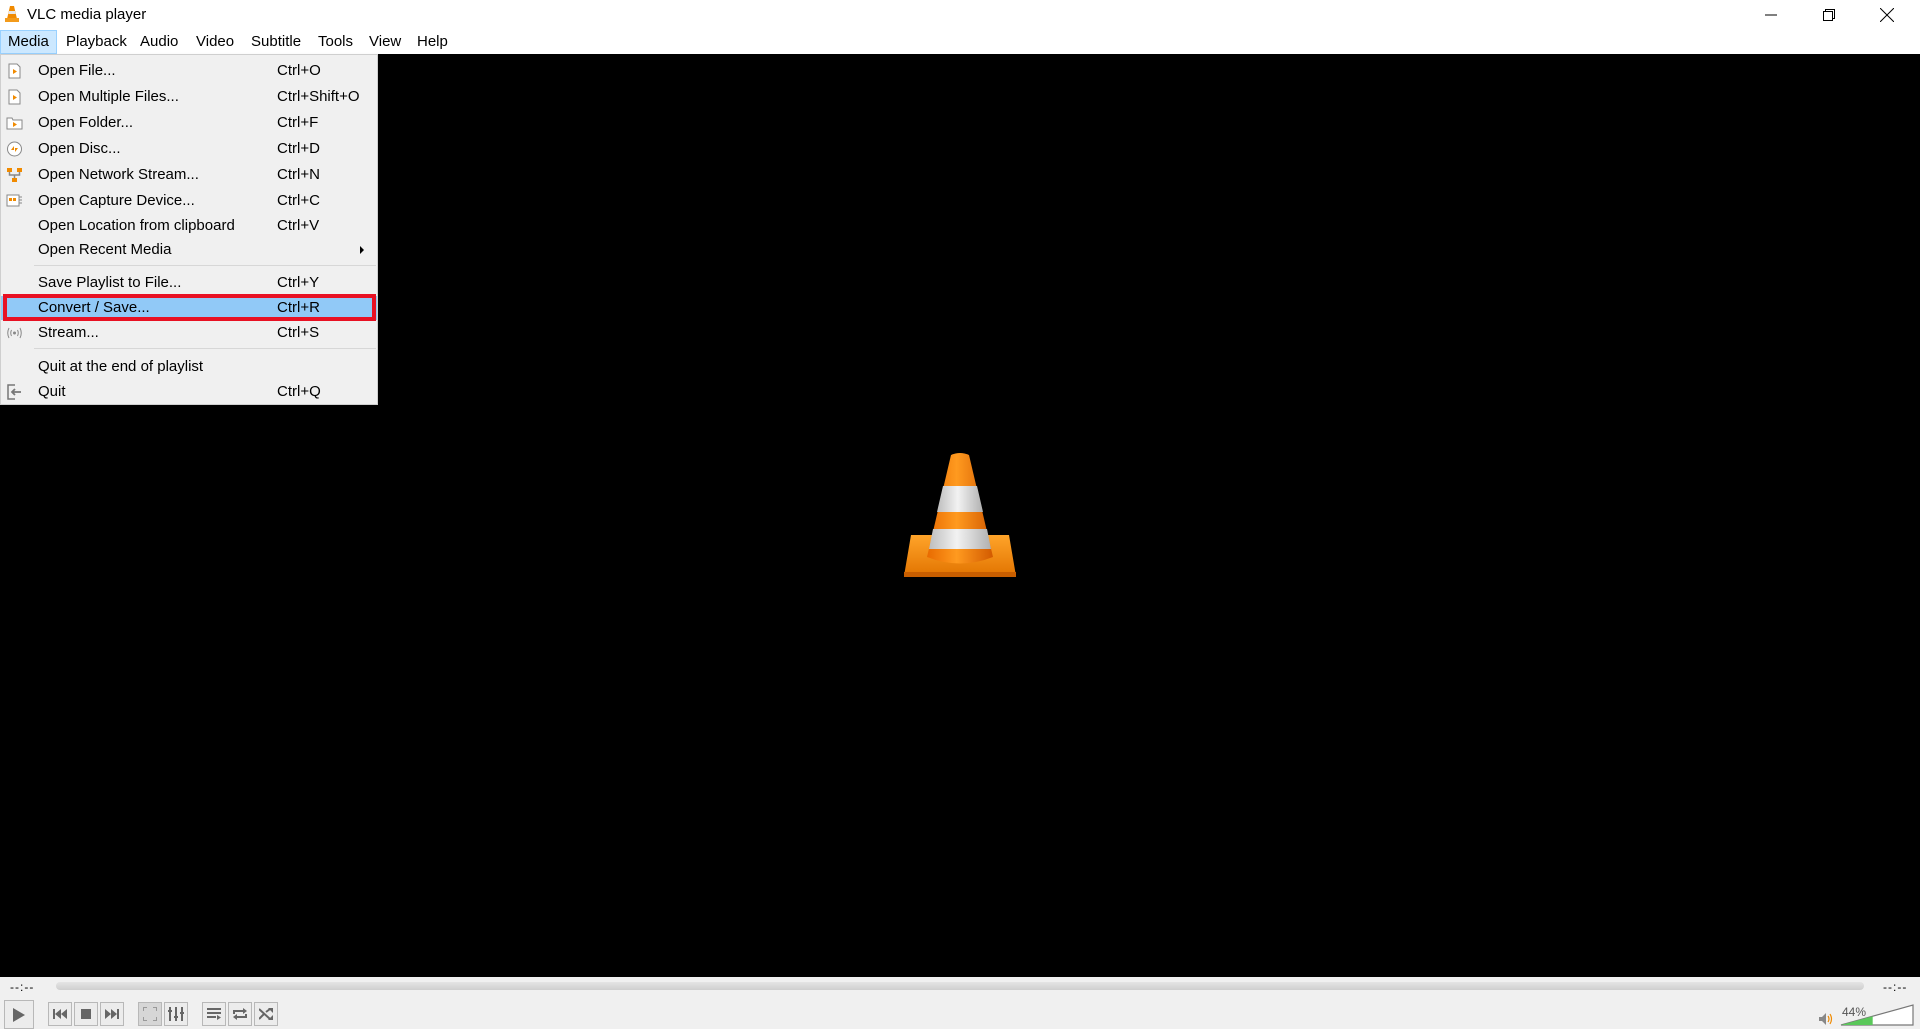 The image size is (1920, 1029). What do you see at coordinates (960, 1003) in the screenshot?
I see `control-bar: --:-- --:-- 44%` at bounding box center [960, 1003].